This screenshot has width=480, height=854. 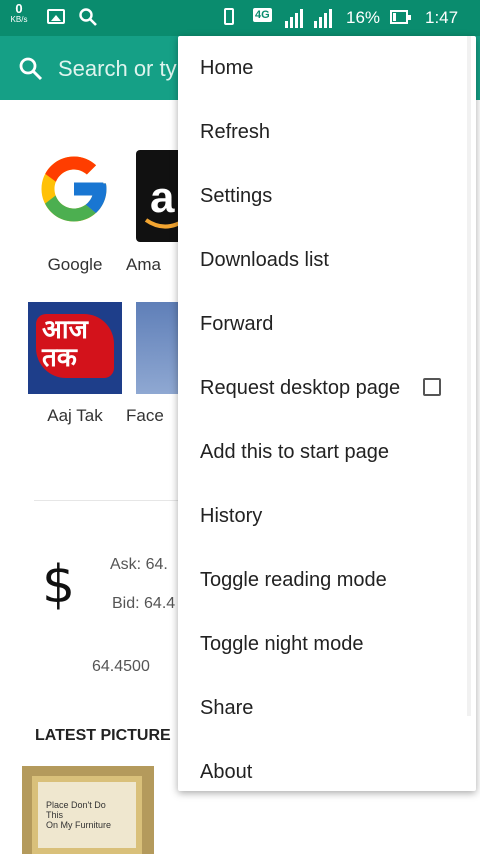 What do you see at coordinates (229, 16) in the screenshot?
I see `vibrate-icon` at bounding box center [229, 16].